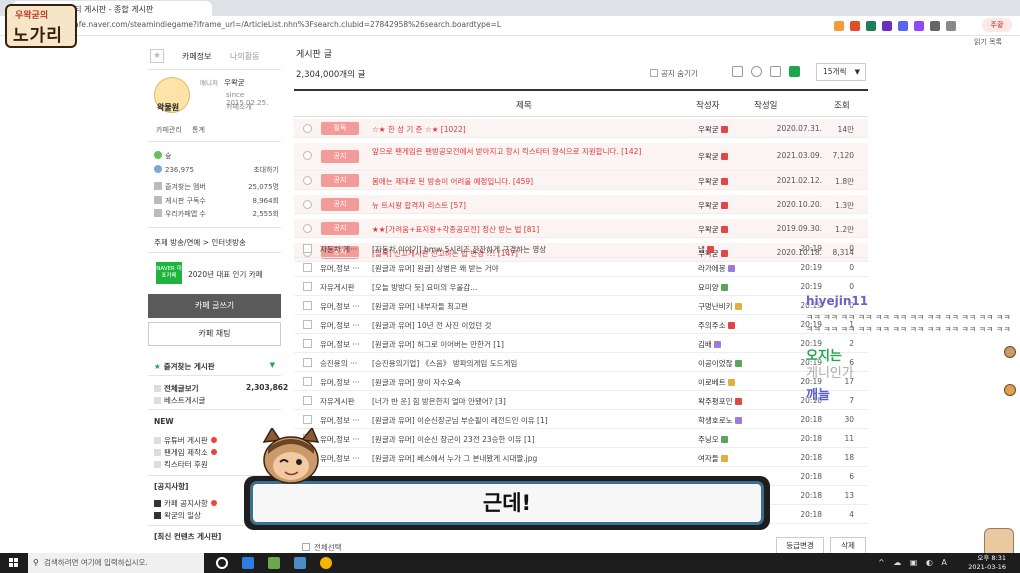 The width and height of the screenshot is (1020, 573). I want to click on post-author: 학생호로노, so click(730, 420).